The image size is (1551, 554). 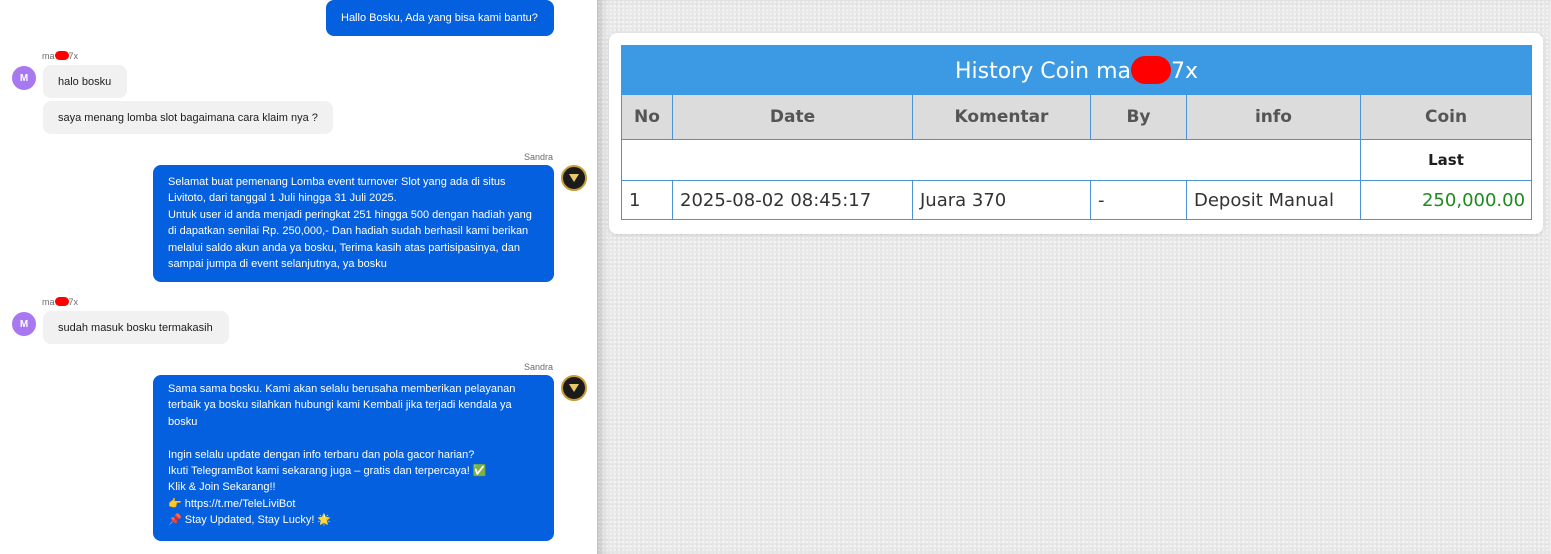 I want to click on column-header-date: Date, so click(x=792, y=117).